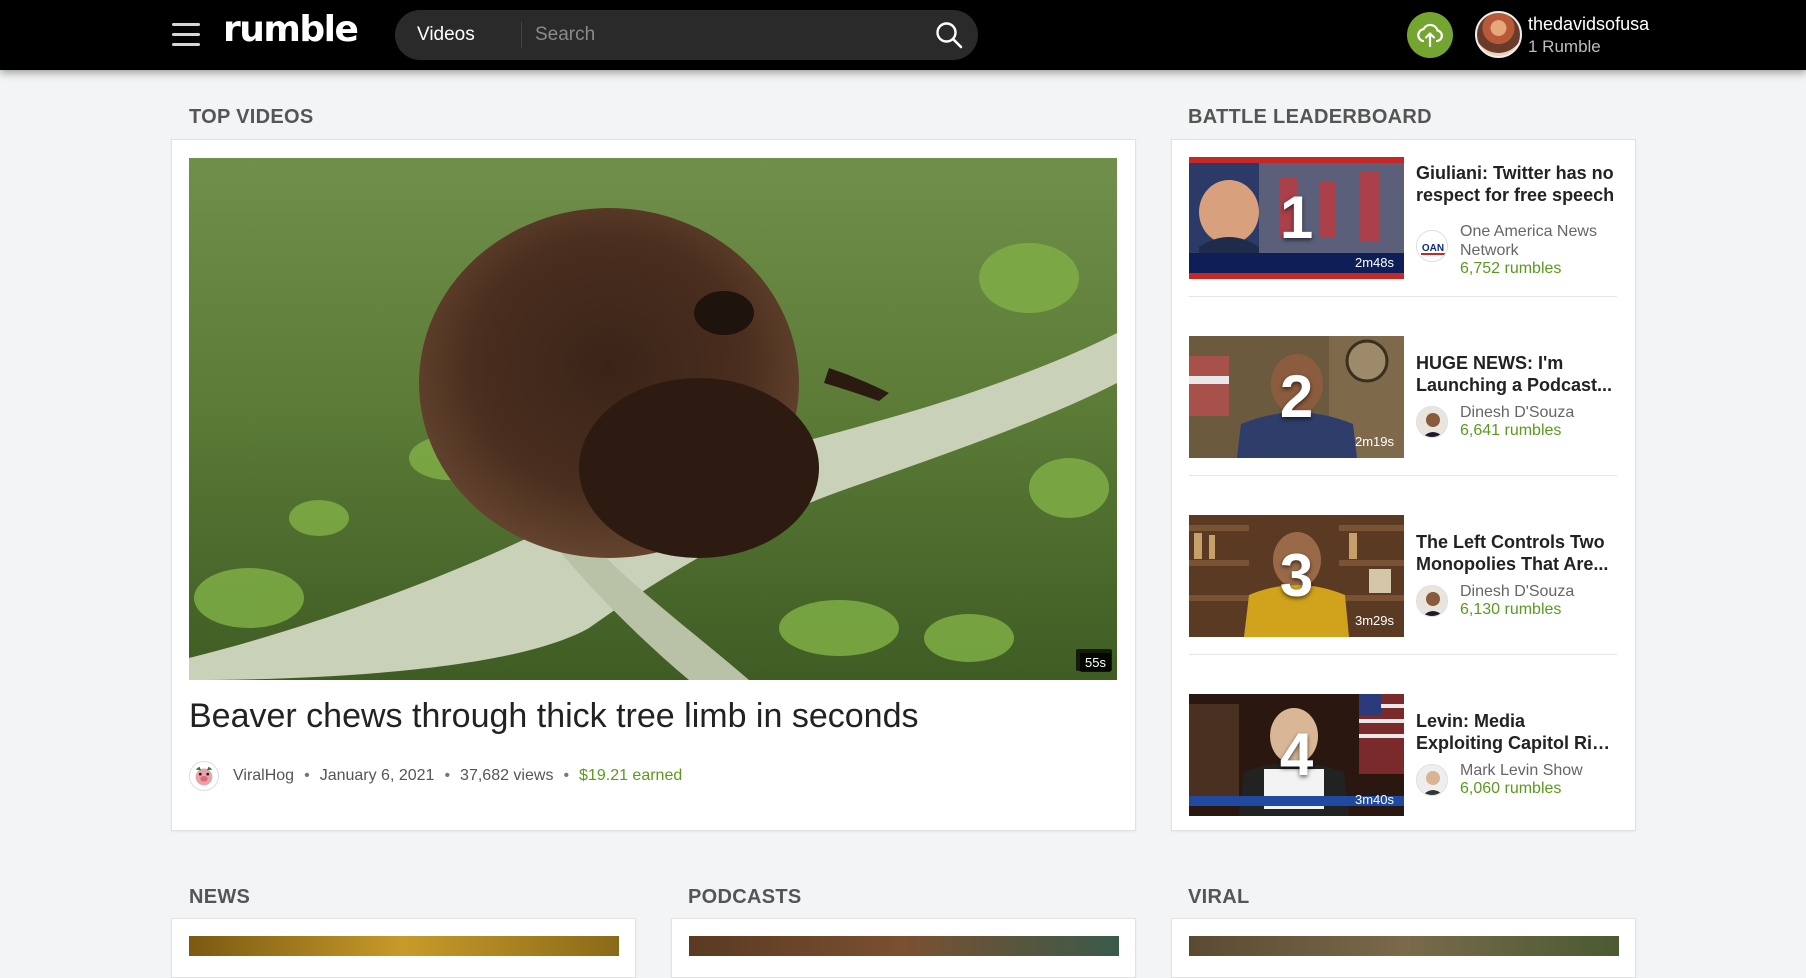  What do you see at coordinates (377, 775) in the screenshot?
I see `featured-video-date: January 6, 2021` at bounding box center [377, 775].